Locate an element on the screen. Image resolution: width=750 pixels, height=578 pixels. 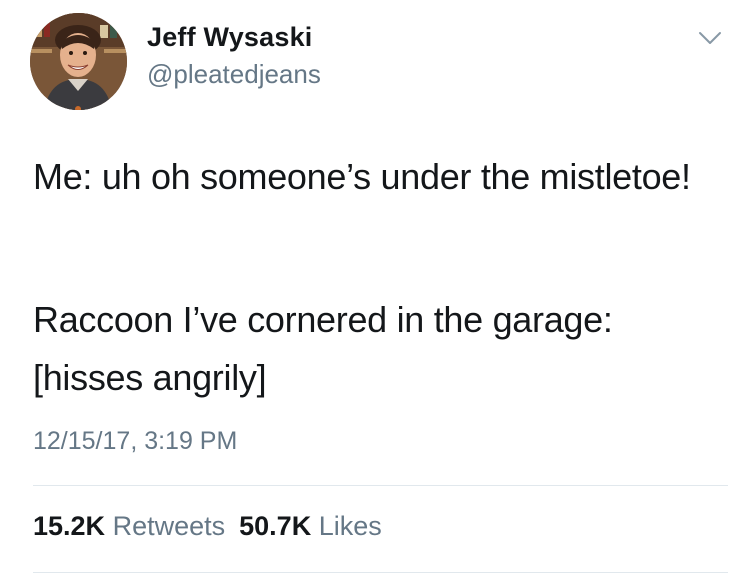
retweets-count: 15.2K is located at coordinates (69, 526).